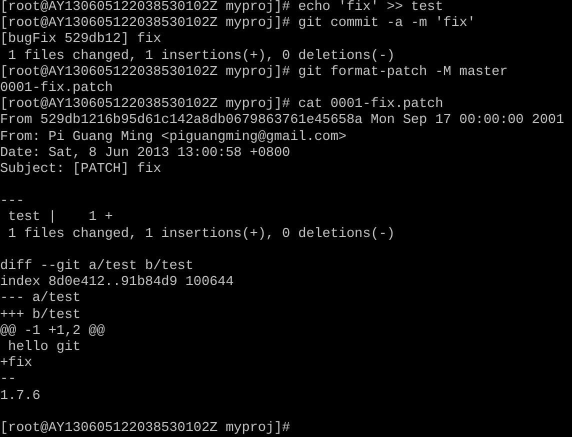  What do you see at coordinates (222, 105) in the screenshot?
I see `terminal-line: [root@AY130605122038530102Z myproj]# cat 0001-fix.patch` at bounding box center [222, 105].